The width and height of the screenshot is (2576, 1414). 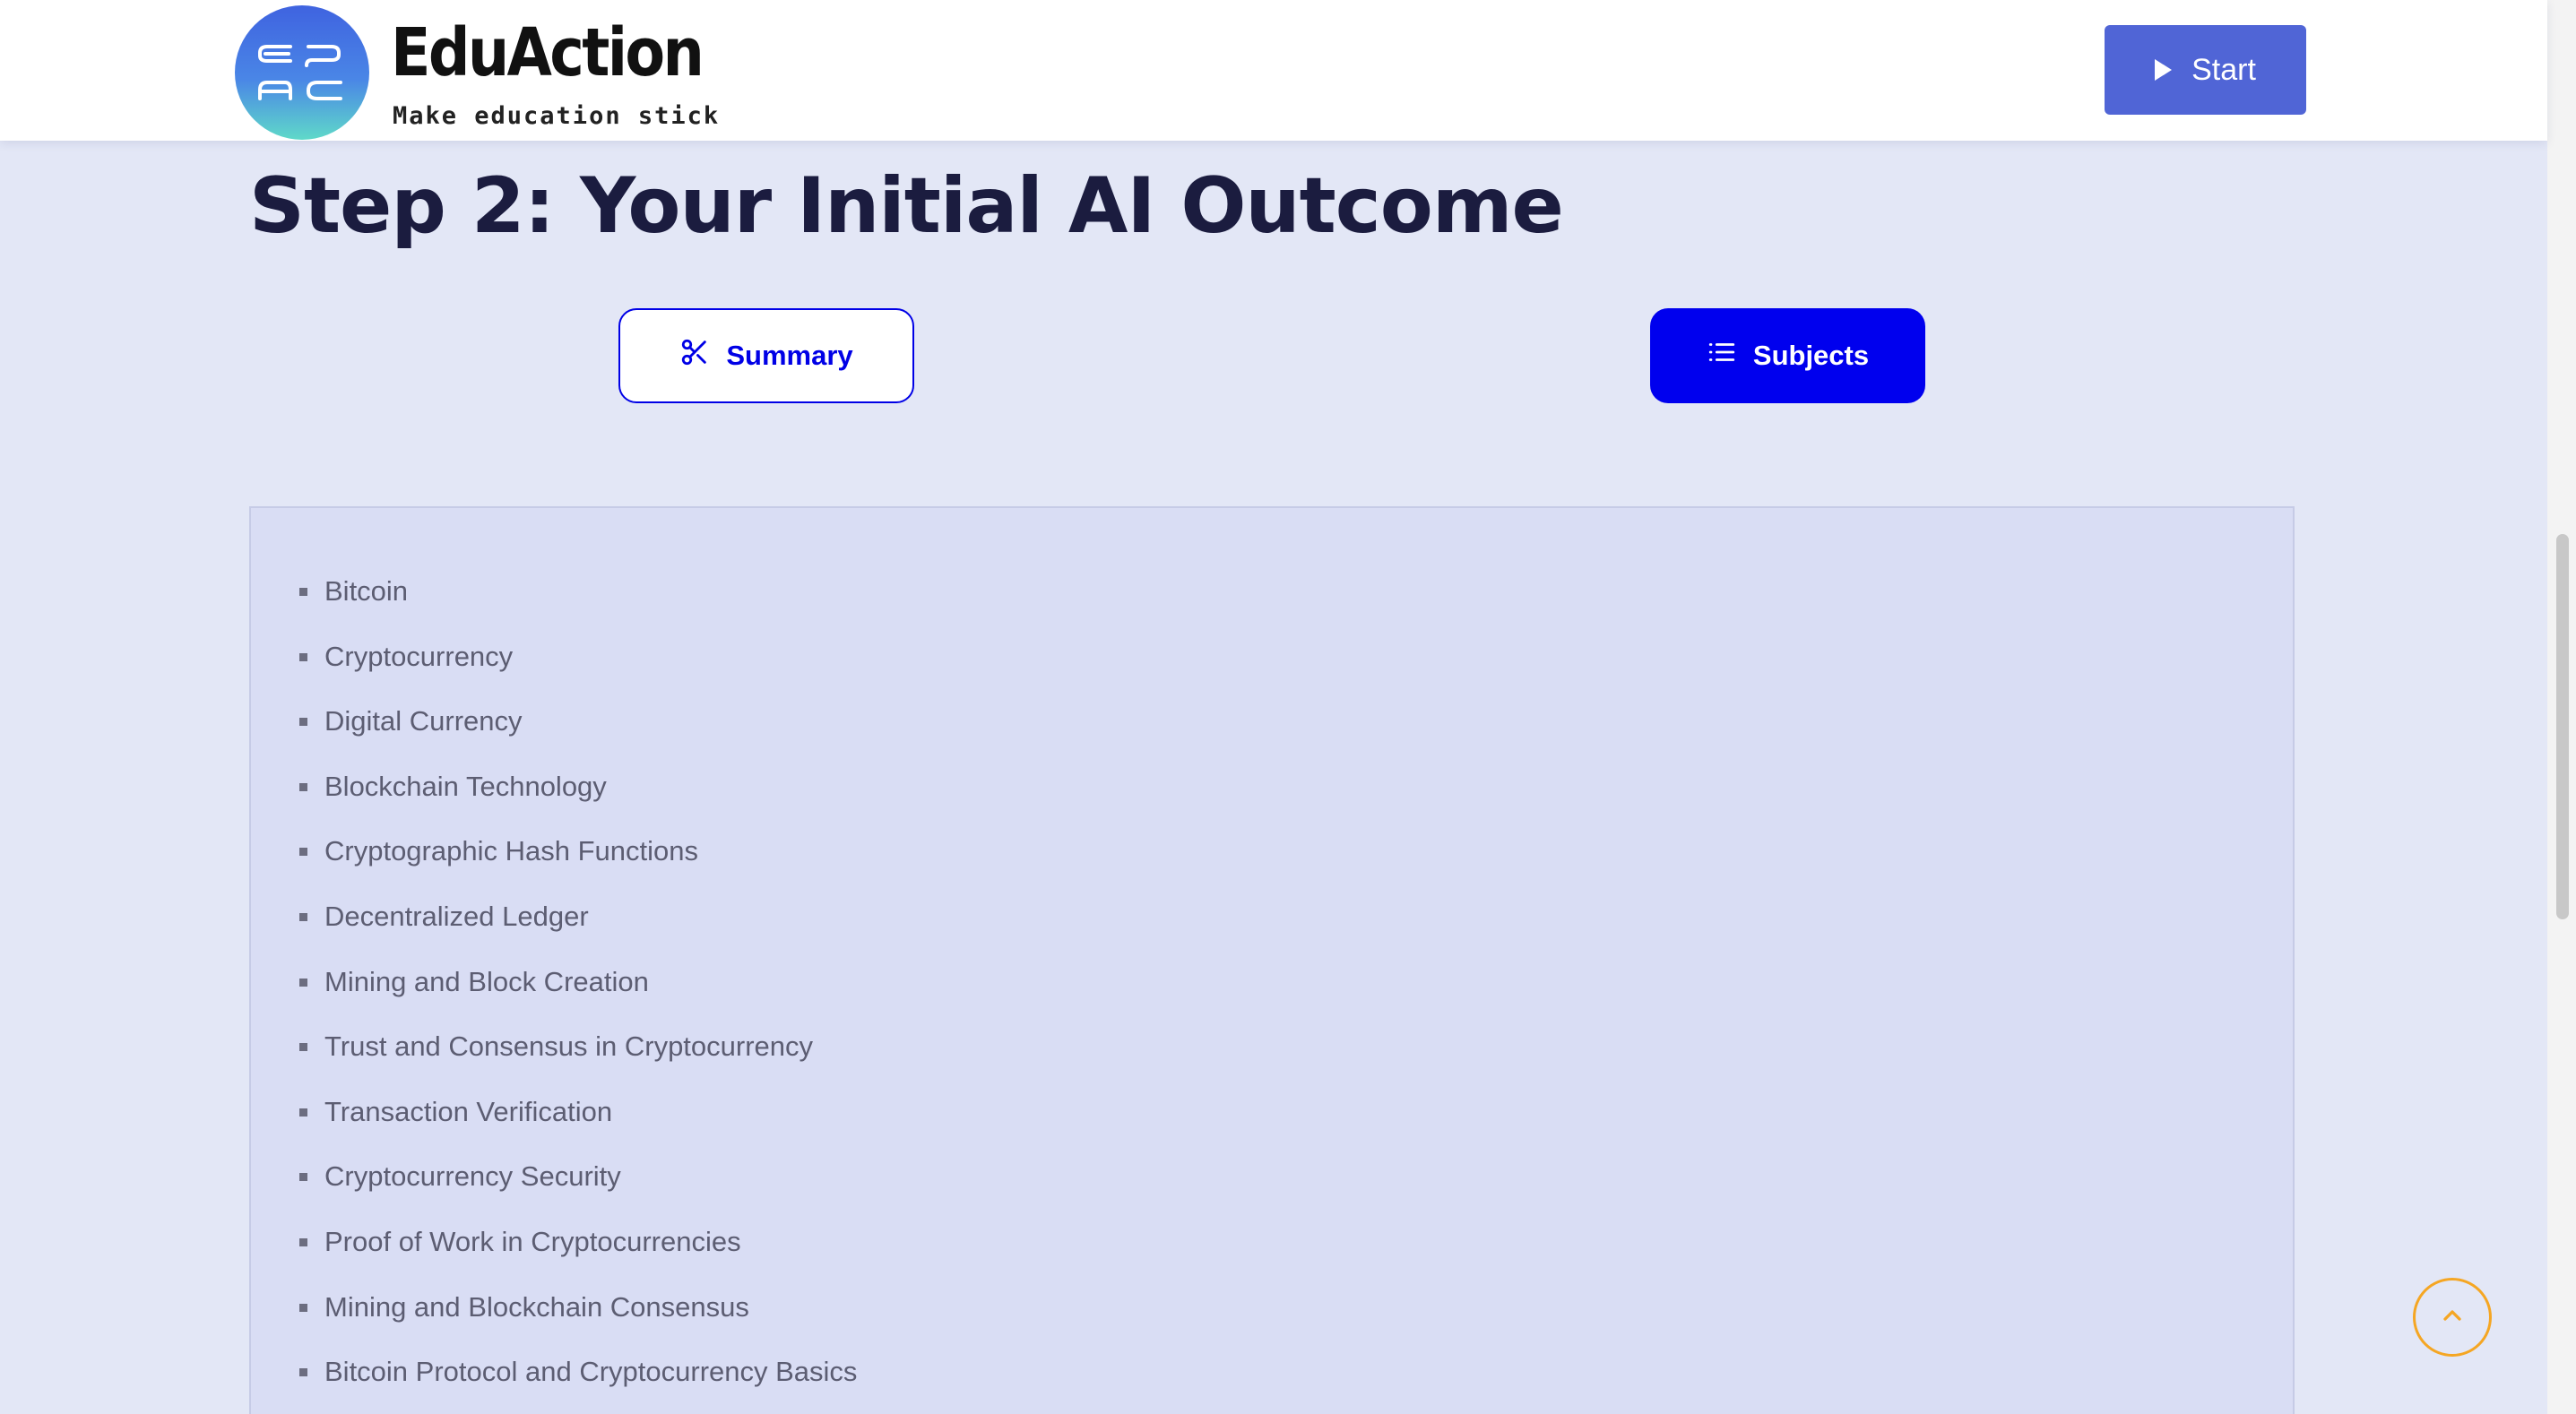 I want to click on list-item: Cryptocurrency Security, so click(x=1296, y=1190).